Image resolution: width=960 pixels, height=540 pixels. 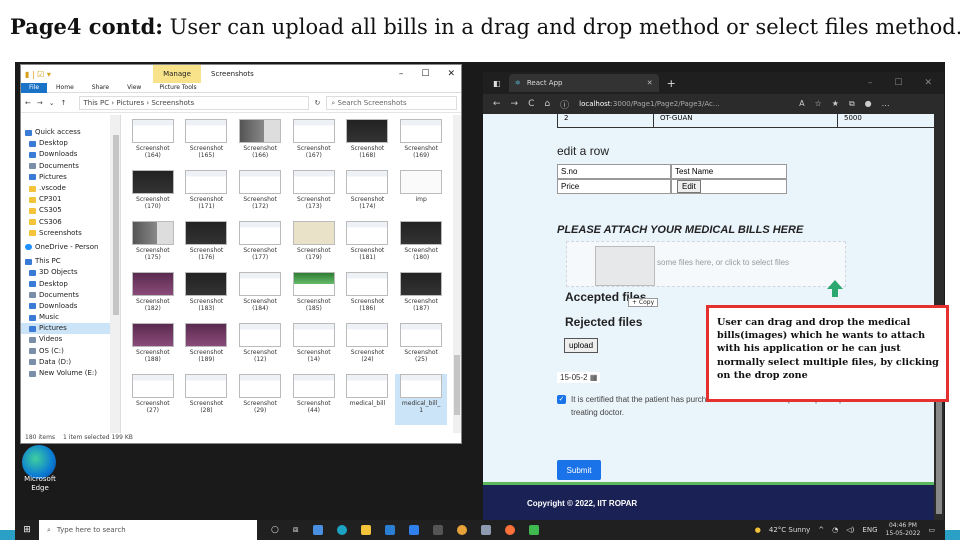 What do you see at coordinates (594, 377) in the screenshot?
I see `calendar-icon: ▦` at bounding box center [594, 377].